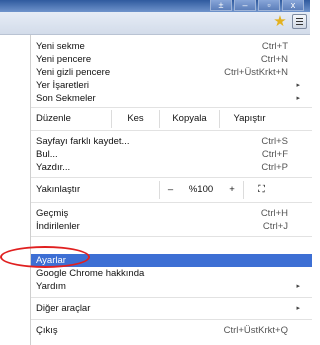 The height and width of the screenshot is (345, 320). I want to click on zoom-in-button: +, so click(232, 190).